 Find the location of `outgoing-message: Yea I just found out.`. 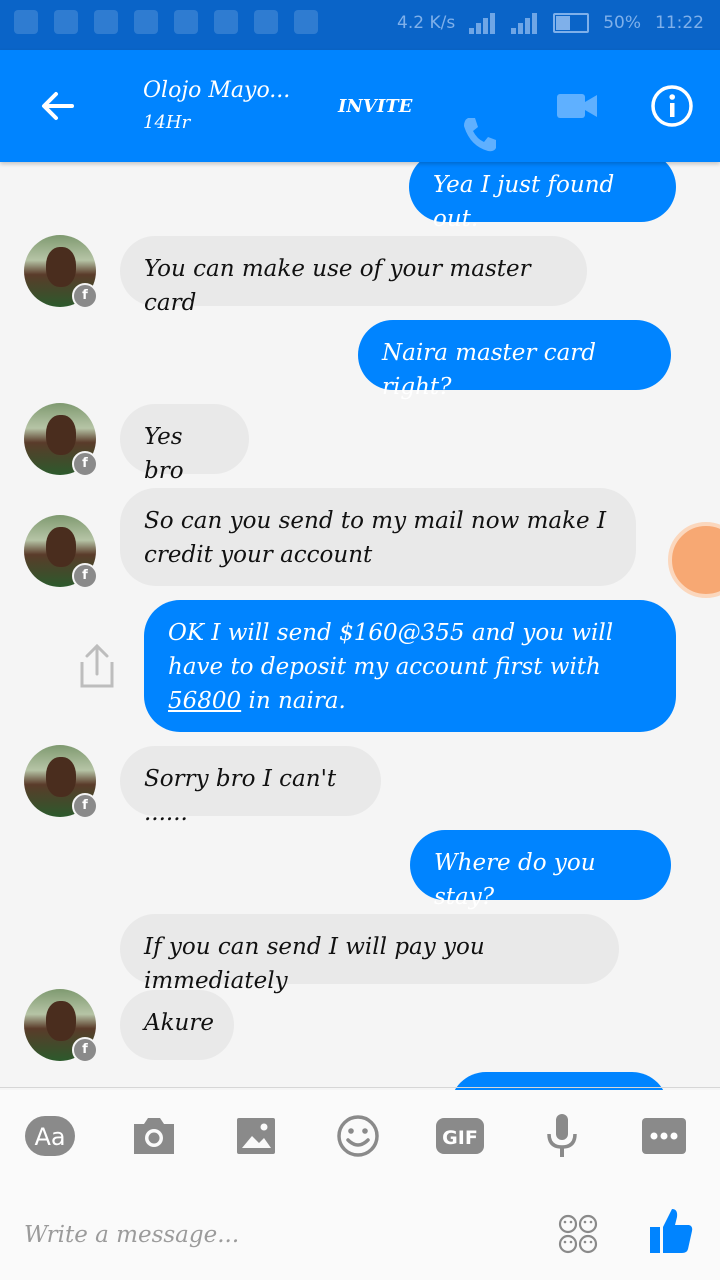

outgoing-message: Yea I just found out. is located at coordinates (542, 192).